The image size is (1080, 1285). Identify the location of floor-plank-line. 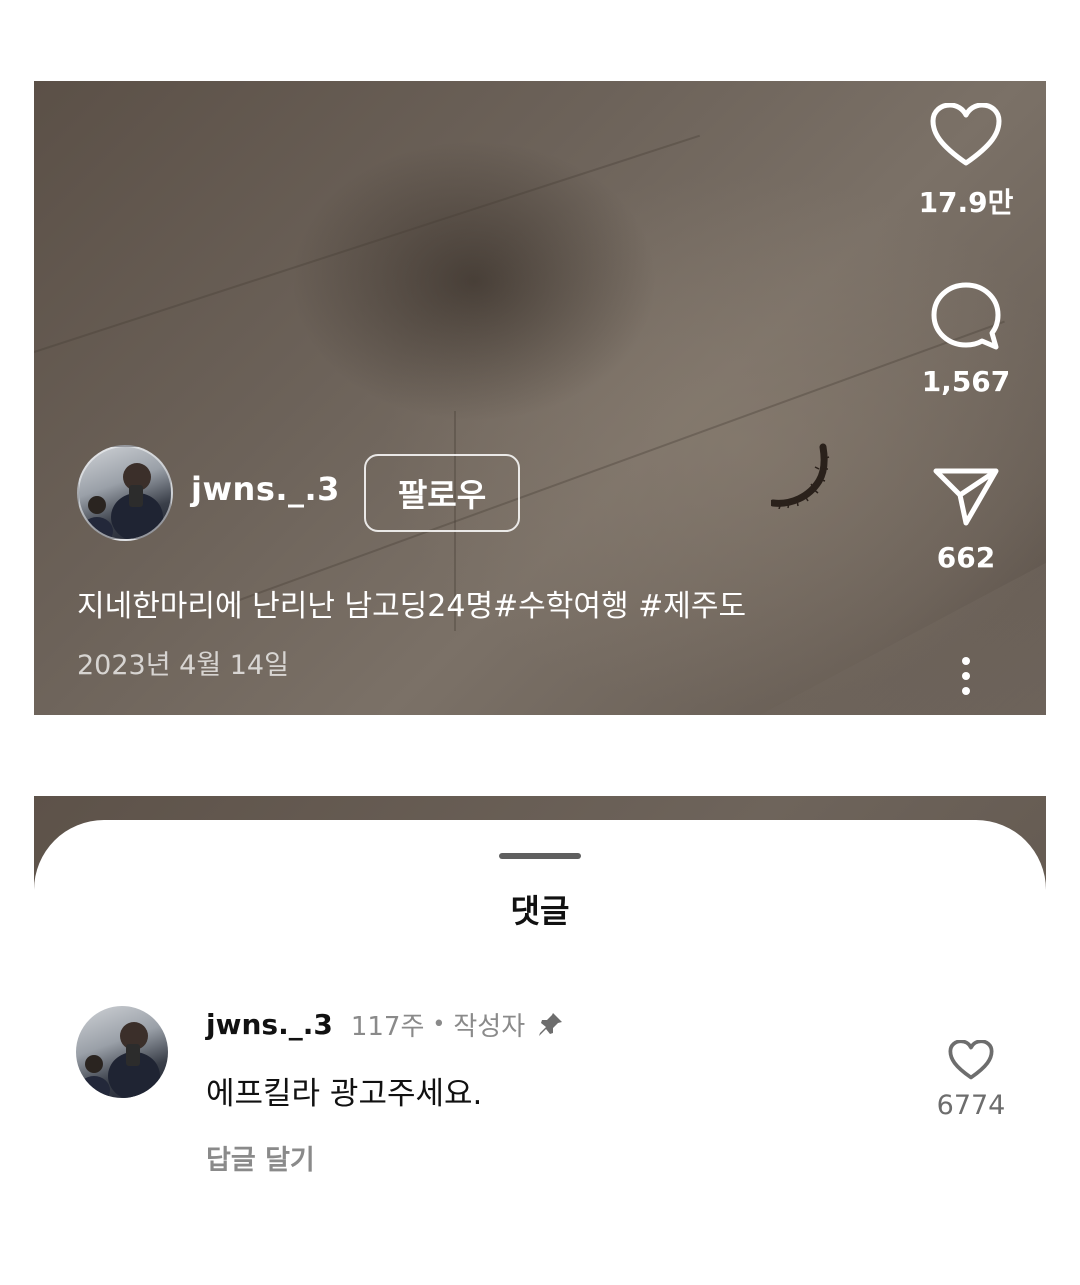
(367, 243).